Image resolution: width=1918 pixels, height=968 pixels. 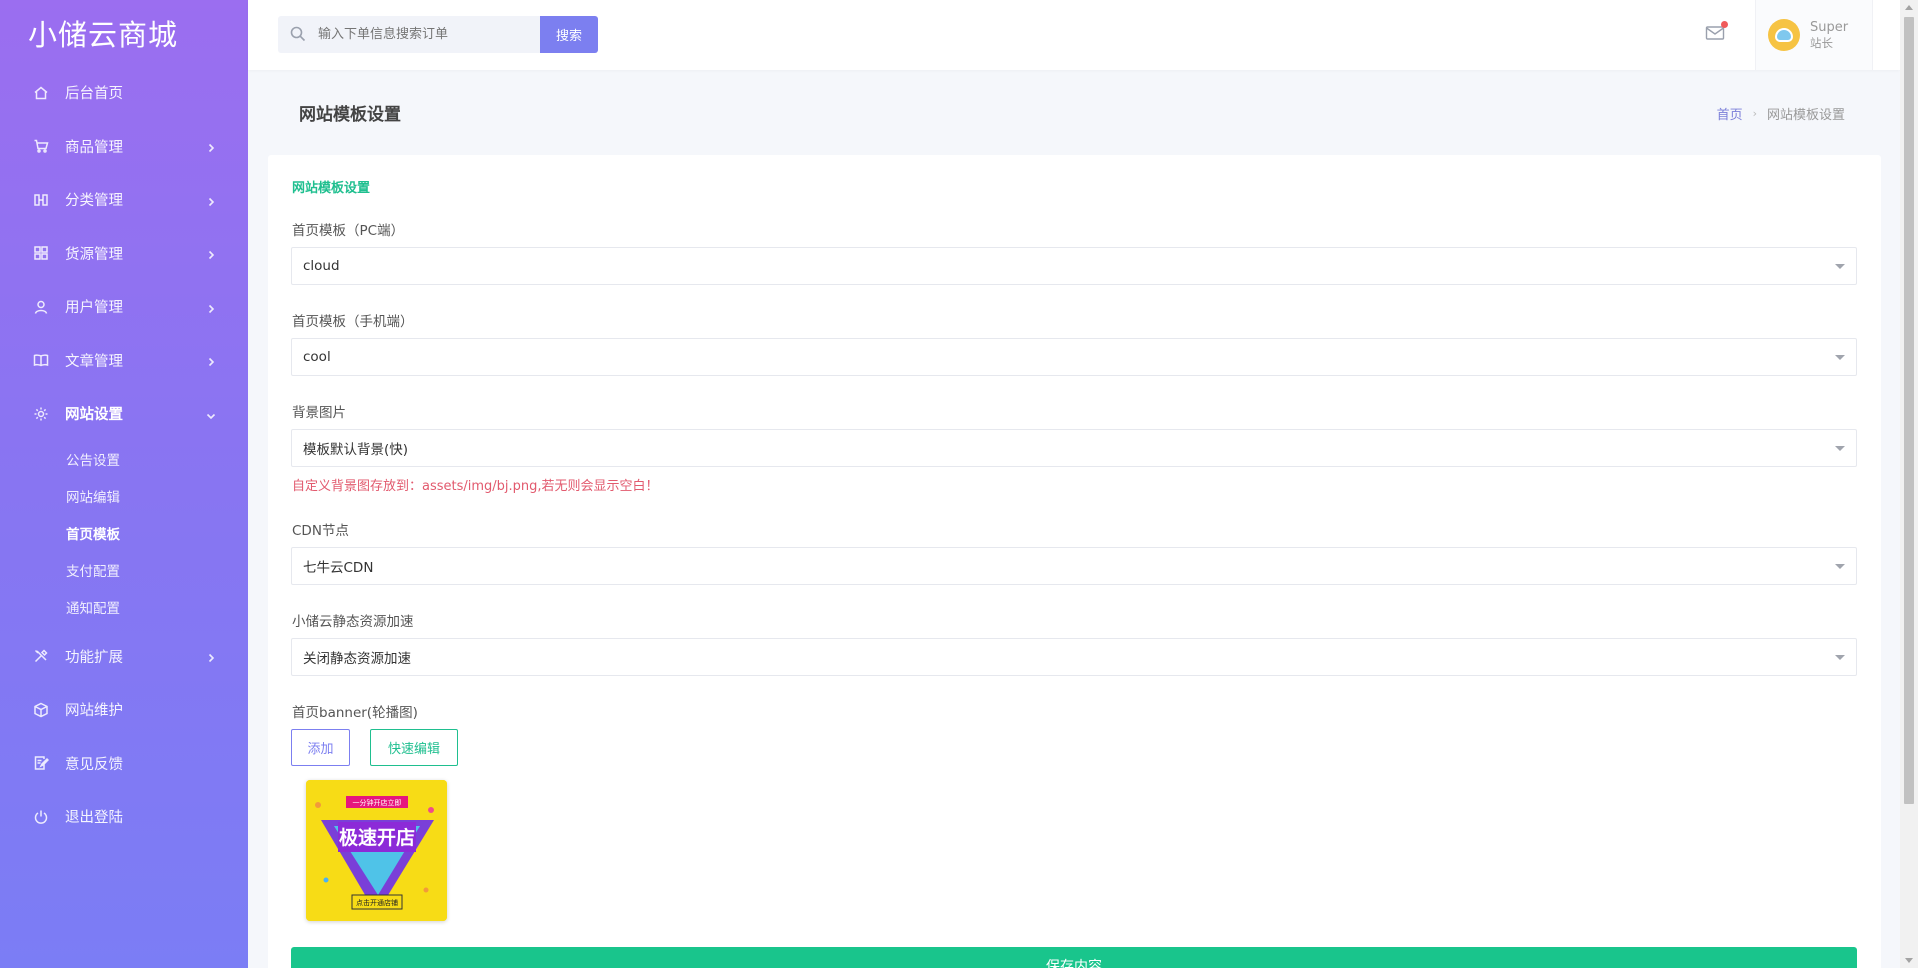 What do you see at coordinates (298, 34) in the screenshot?
I see `search-icon` at bounding box center [298, 34].